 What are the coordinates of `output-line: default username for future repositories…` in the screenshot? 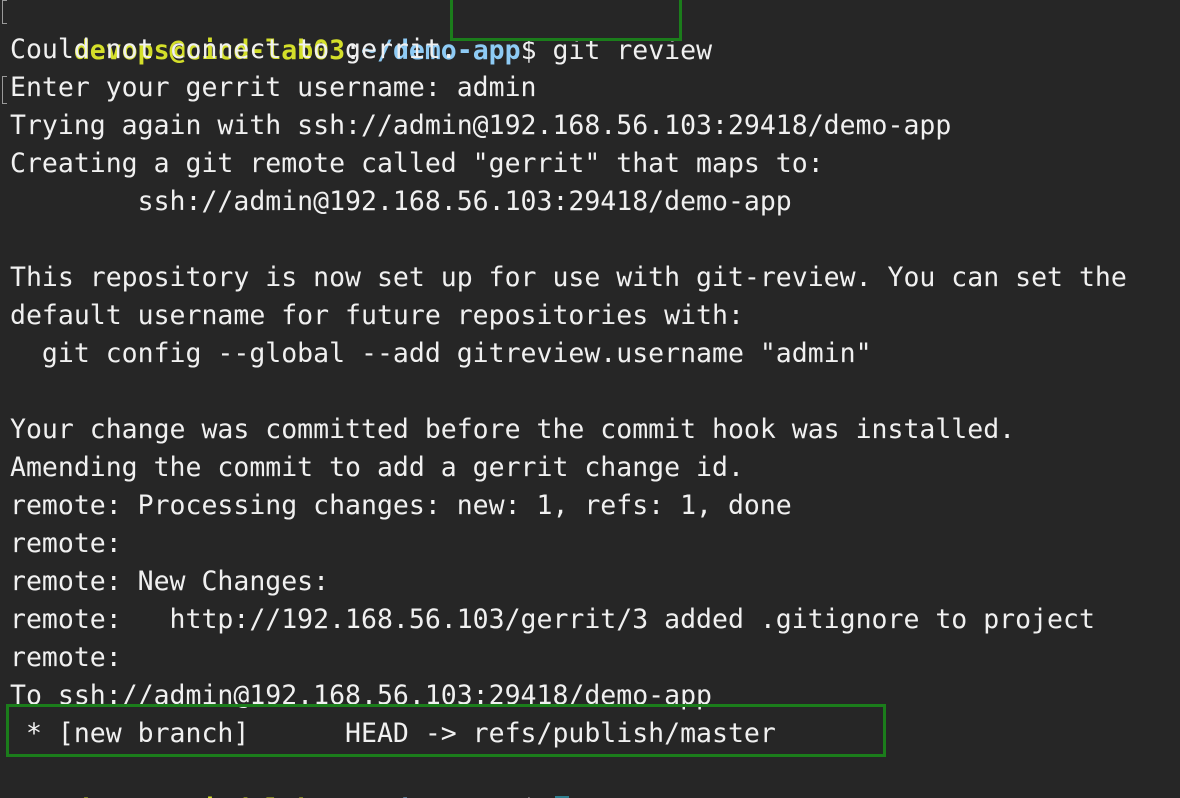 It's located at (377, 315).